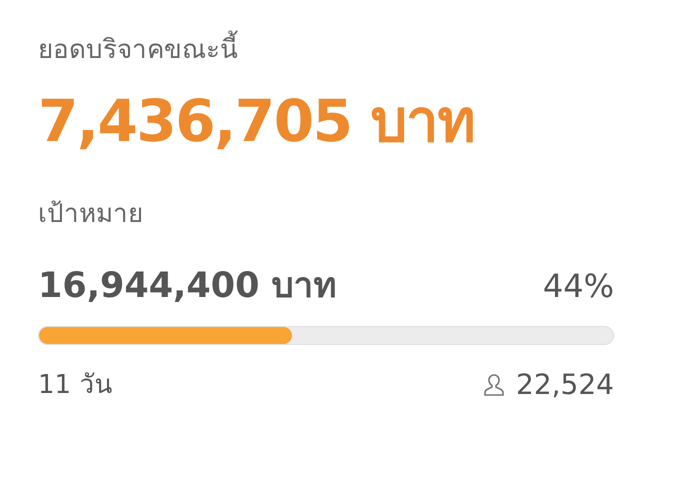 The width and height of the screenshot is (696, 480). I want to click on raised-amount: 7,436,705 บาท, so click(256, 121).